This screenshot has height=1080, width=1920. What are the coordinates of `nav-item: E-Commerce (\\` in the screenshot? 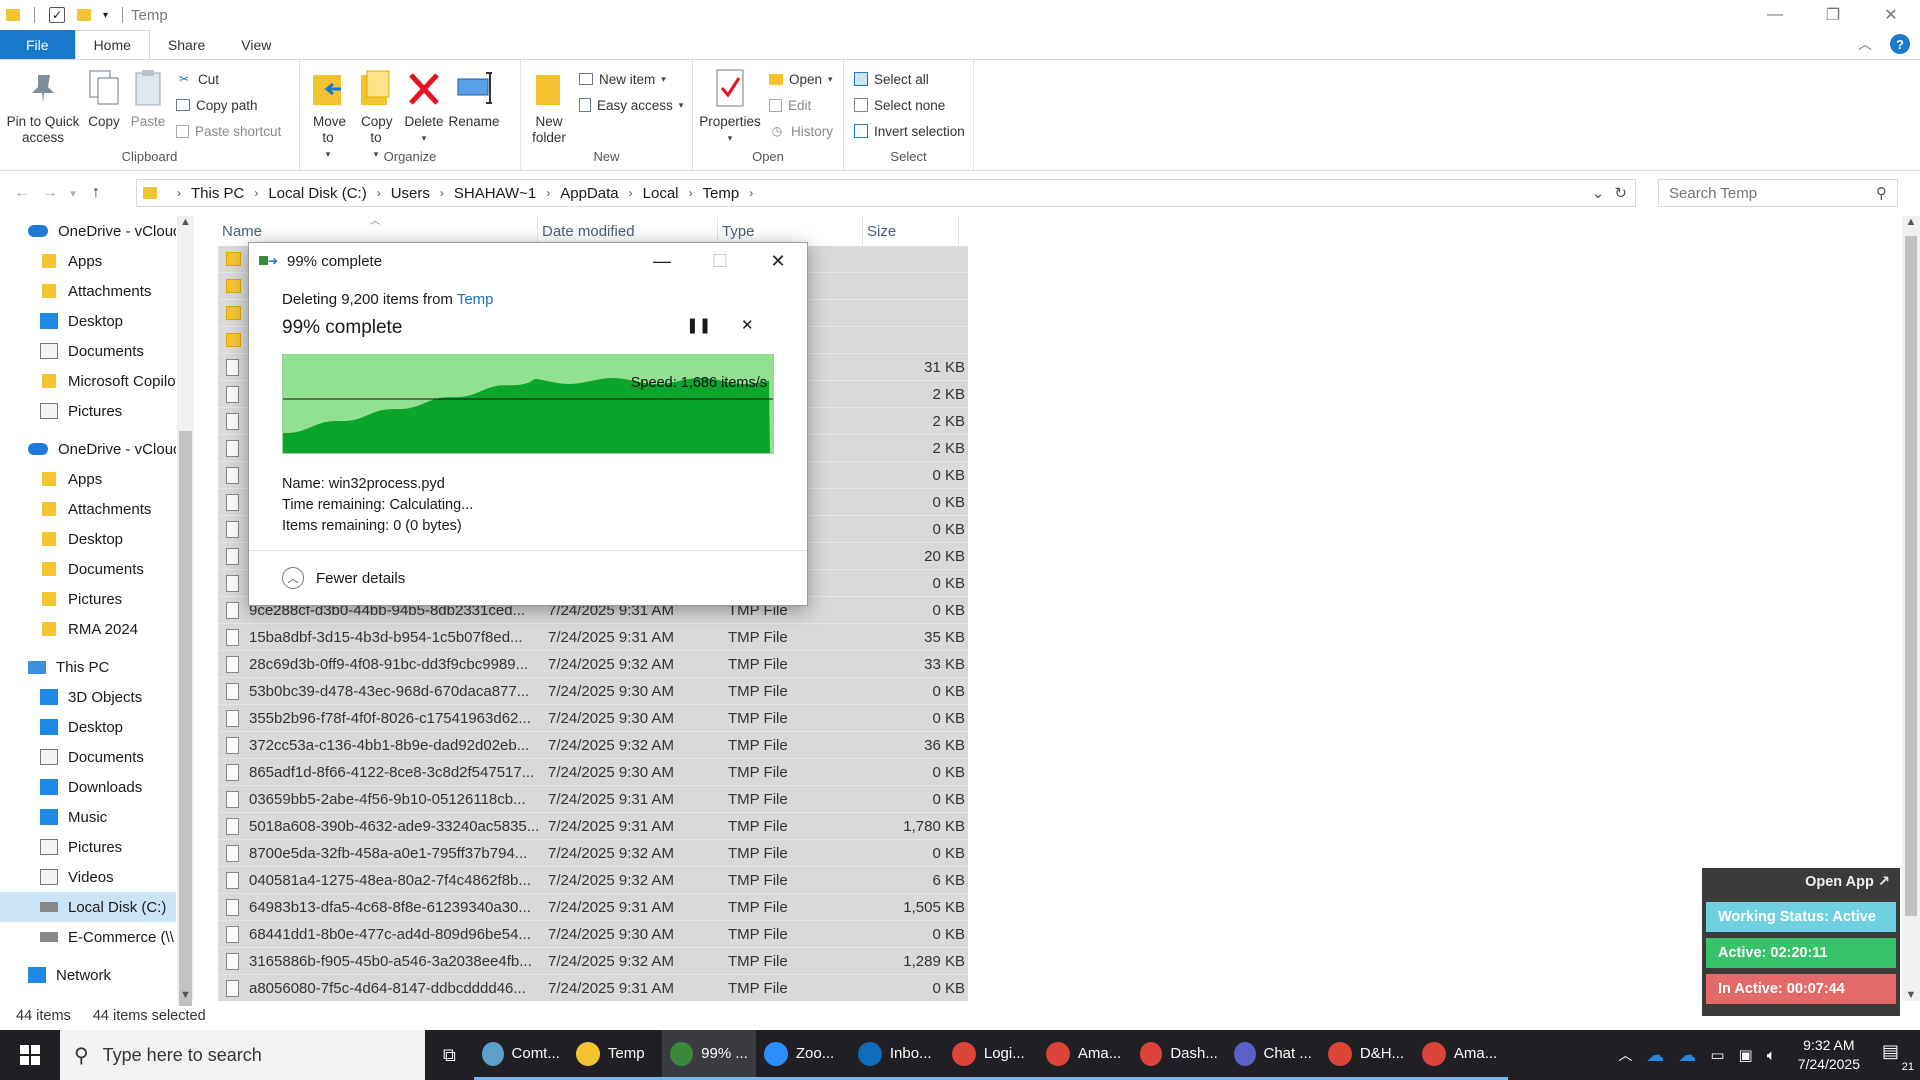 It's located at (88, 937).